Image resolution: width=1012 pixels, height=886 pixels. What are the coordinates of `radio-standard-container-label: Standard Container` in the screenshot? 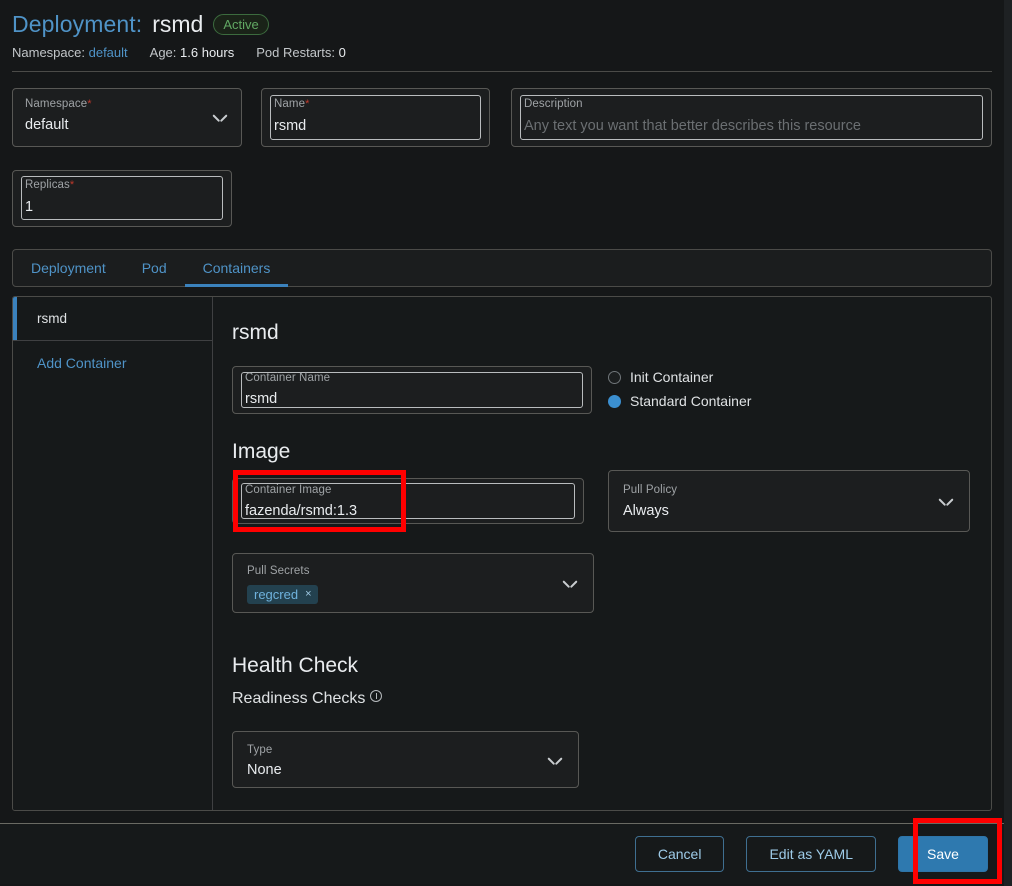 It's located at (691, 401).